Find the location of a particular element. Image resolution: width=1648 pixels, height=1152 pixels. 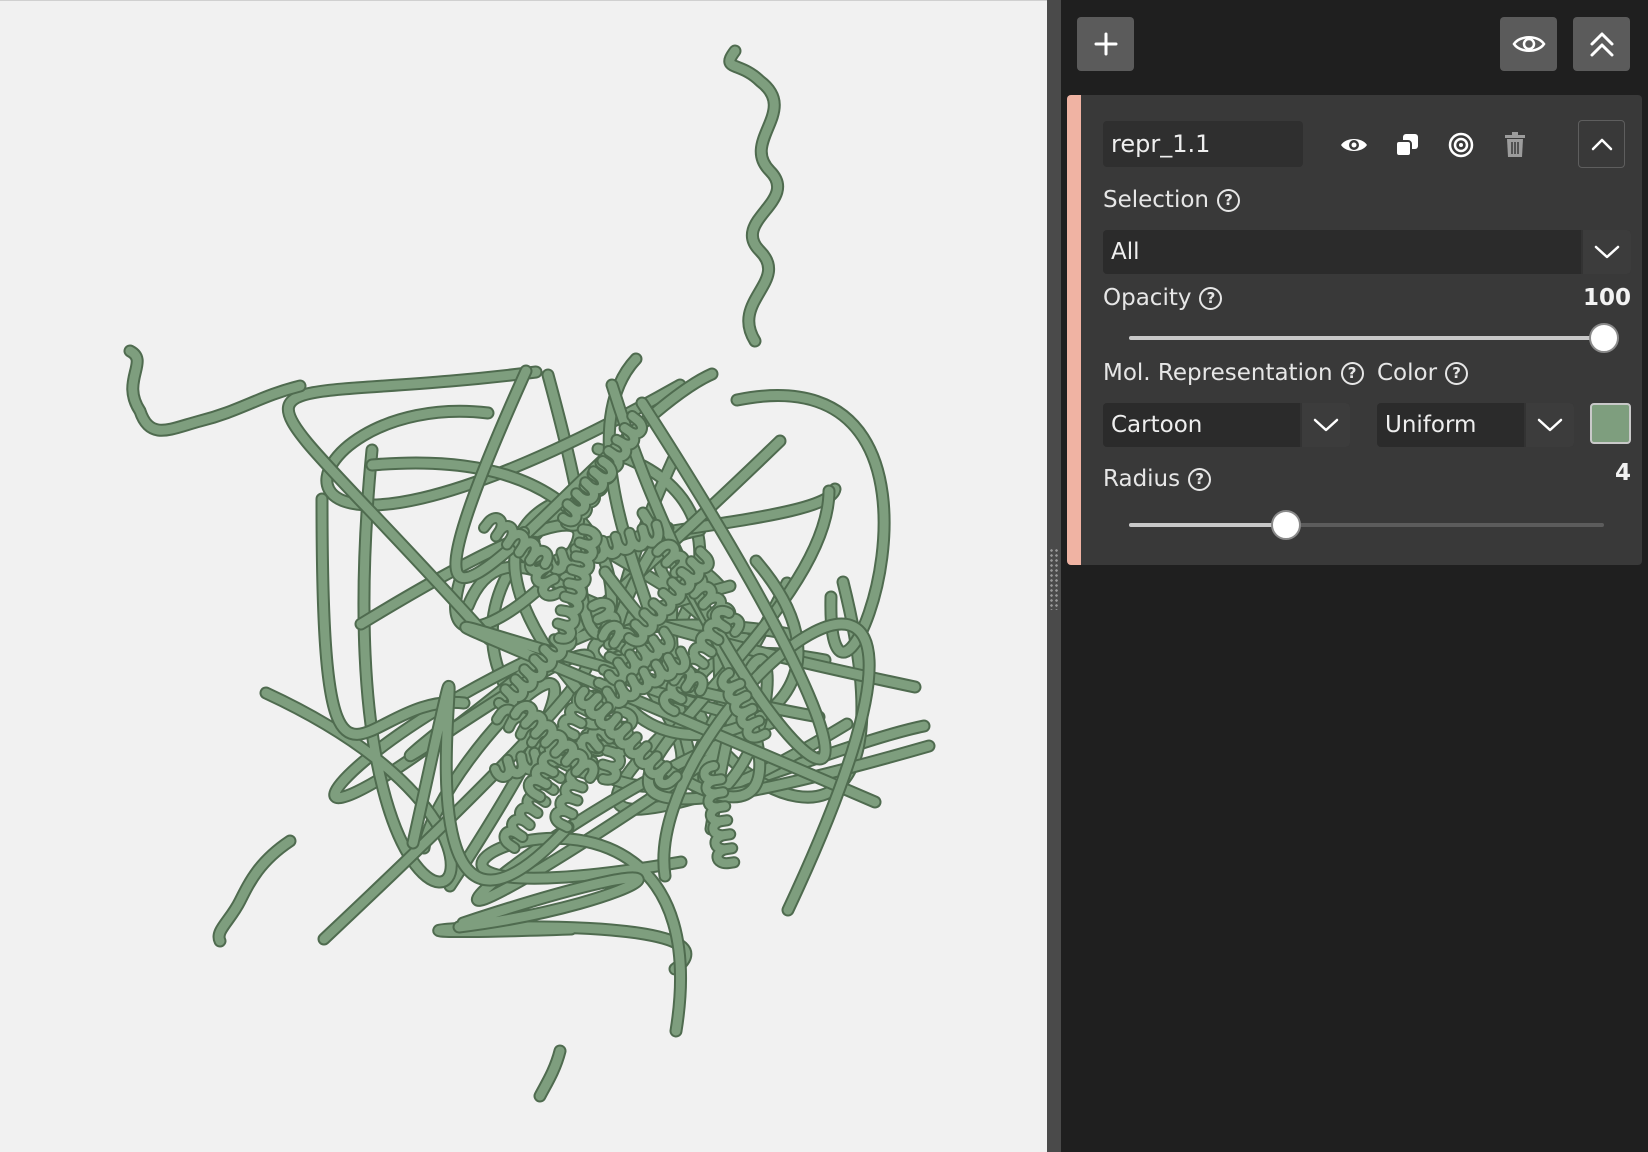

add-representation-button is located at coordinates (1105, 44).